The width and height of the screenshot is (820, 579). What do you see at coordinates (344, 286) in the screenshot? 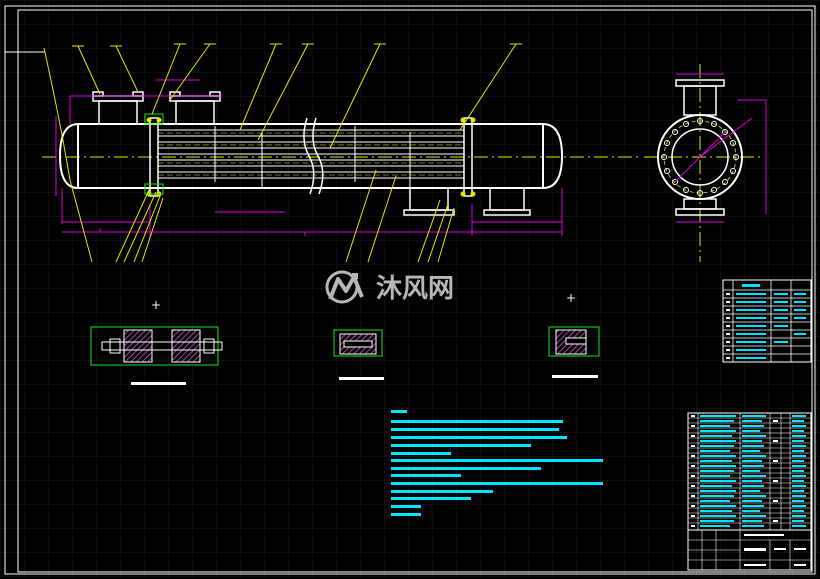
I see `watermark-logo-icon` at bounding box center [344, 286].